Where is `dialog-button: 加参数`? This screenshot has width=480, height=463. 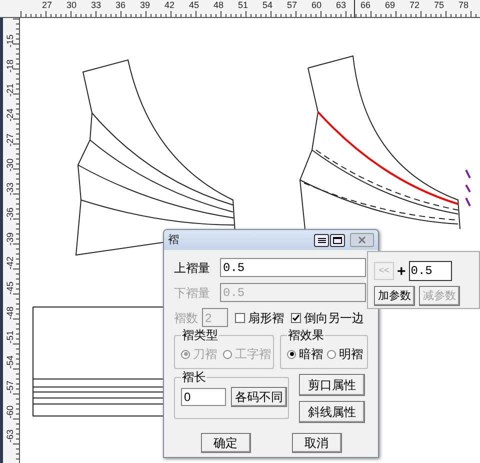
dialog-button: 加参数 is located at coordinates (394, 296).